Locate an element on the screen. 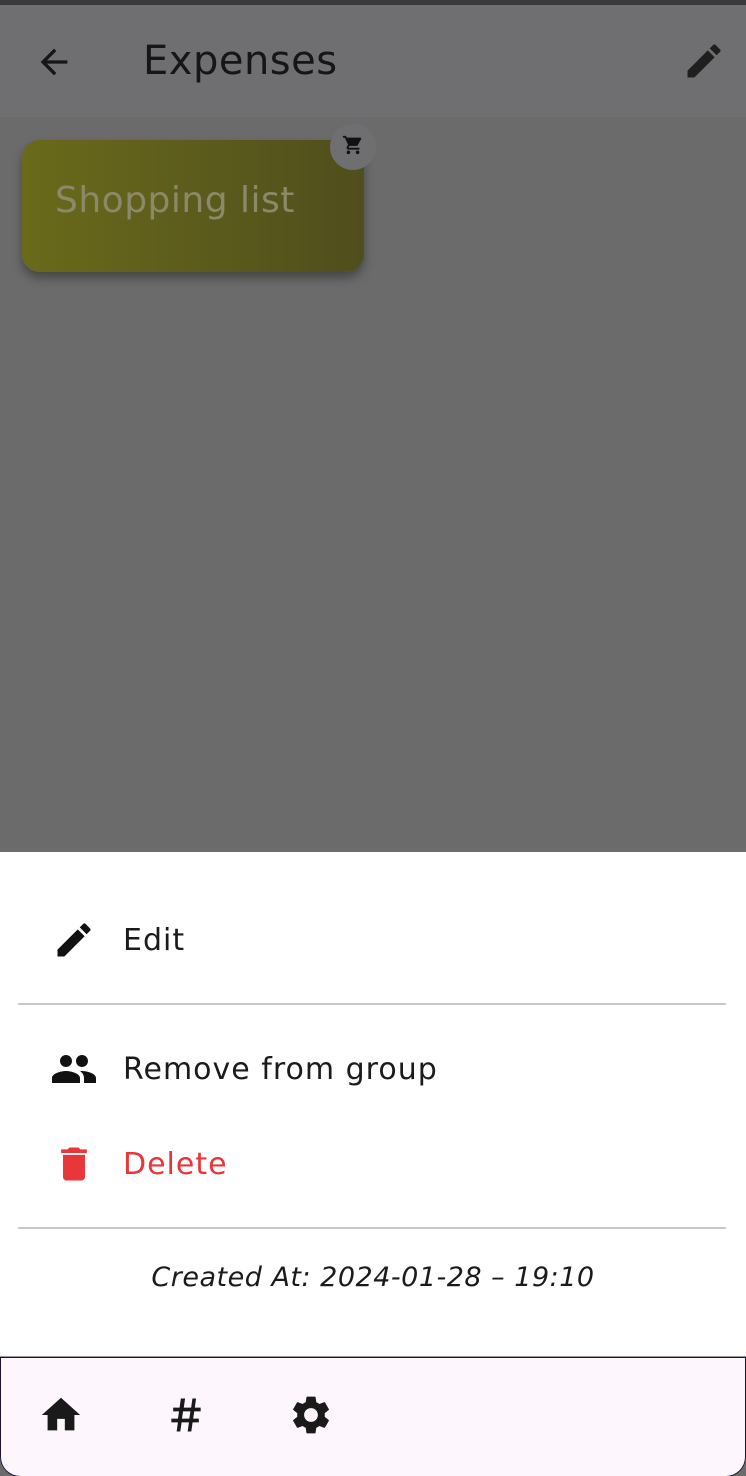 This screenshot has height=1476, width=746. remove-from-group-action: Remove from group is located at coordinates (373, 1069).